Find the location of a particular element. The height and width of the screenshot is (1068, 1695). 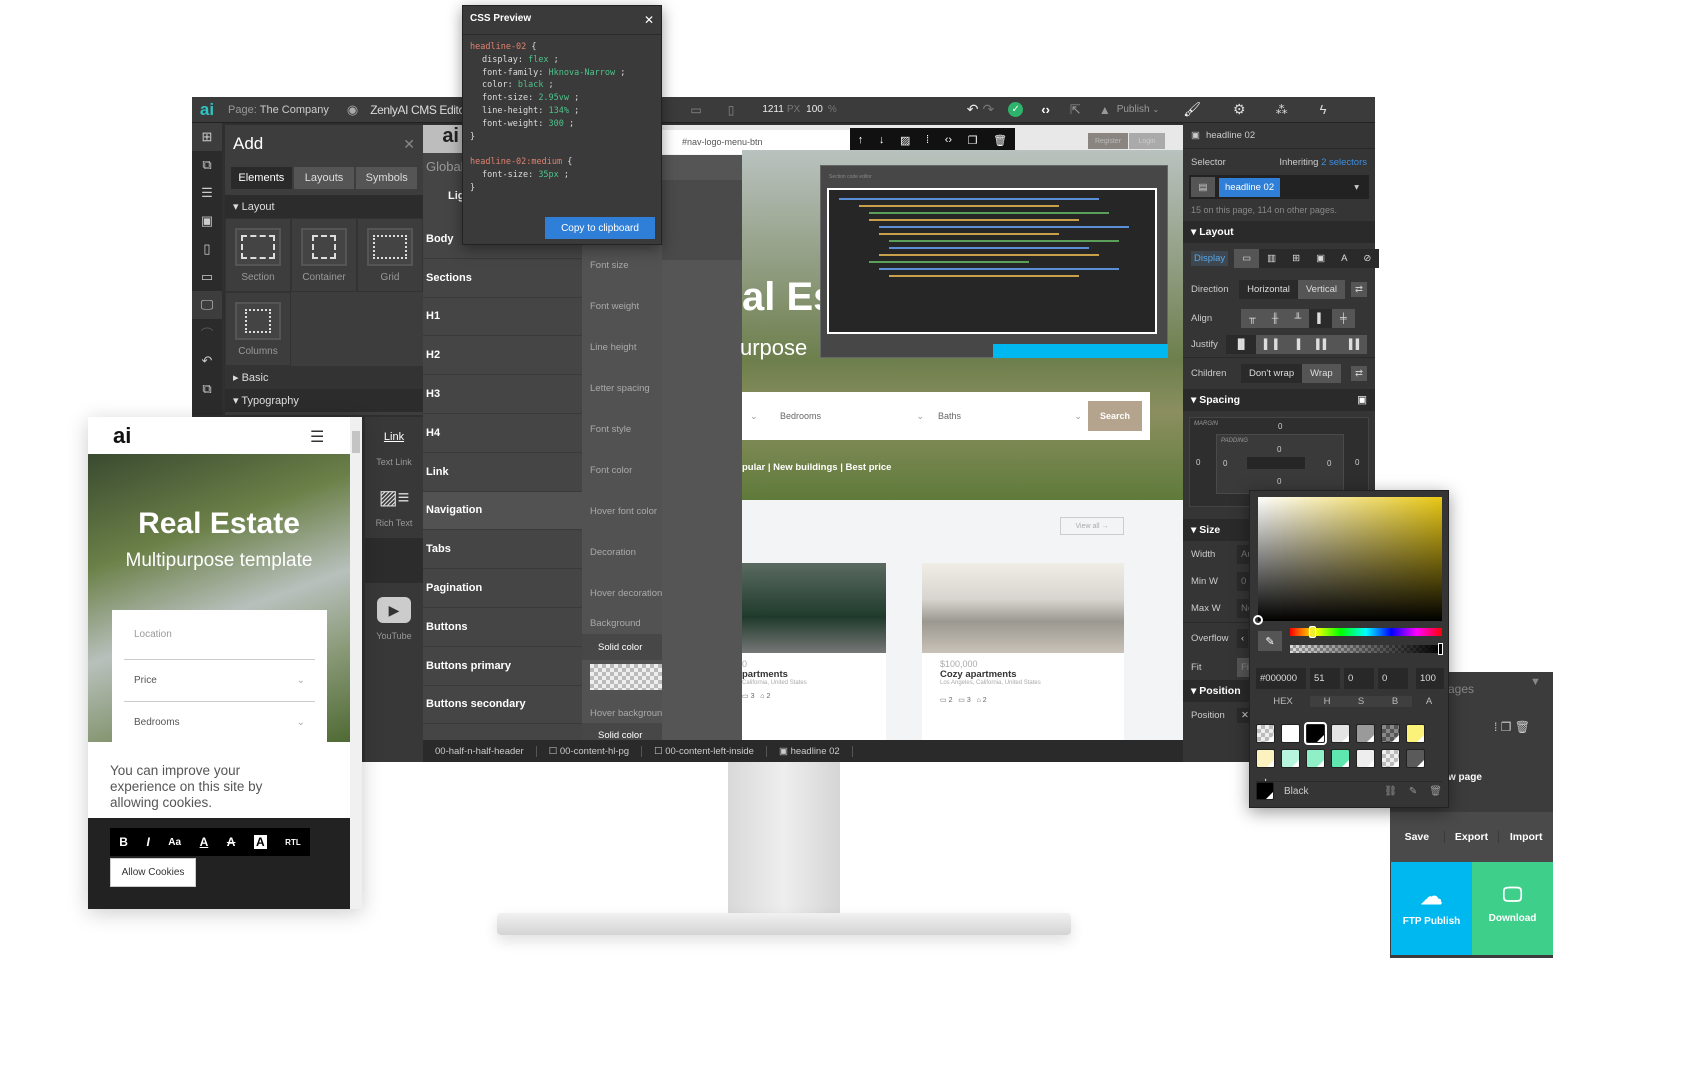

redo-icon: ⌒ is located at coordinates (207, 333).